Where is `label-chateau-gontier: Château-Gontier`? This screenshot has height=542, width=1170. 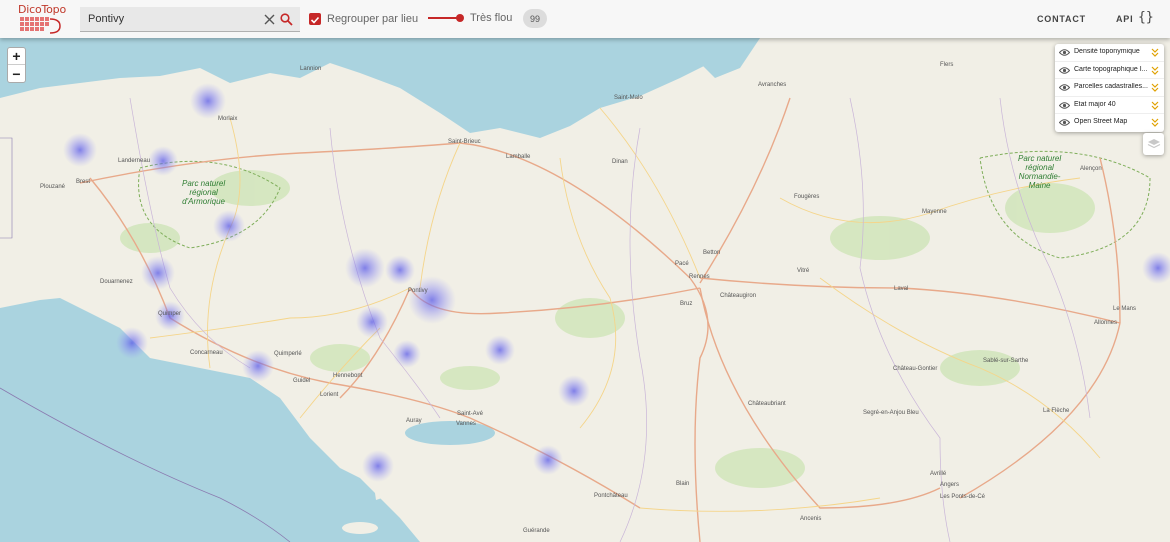
label-chateau-gontier: Château-Gontier is located at coordinates (915, 369).